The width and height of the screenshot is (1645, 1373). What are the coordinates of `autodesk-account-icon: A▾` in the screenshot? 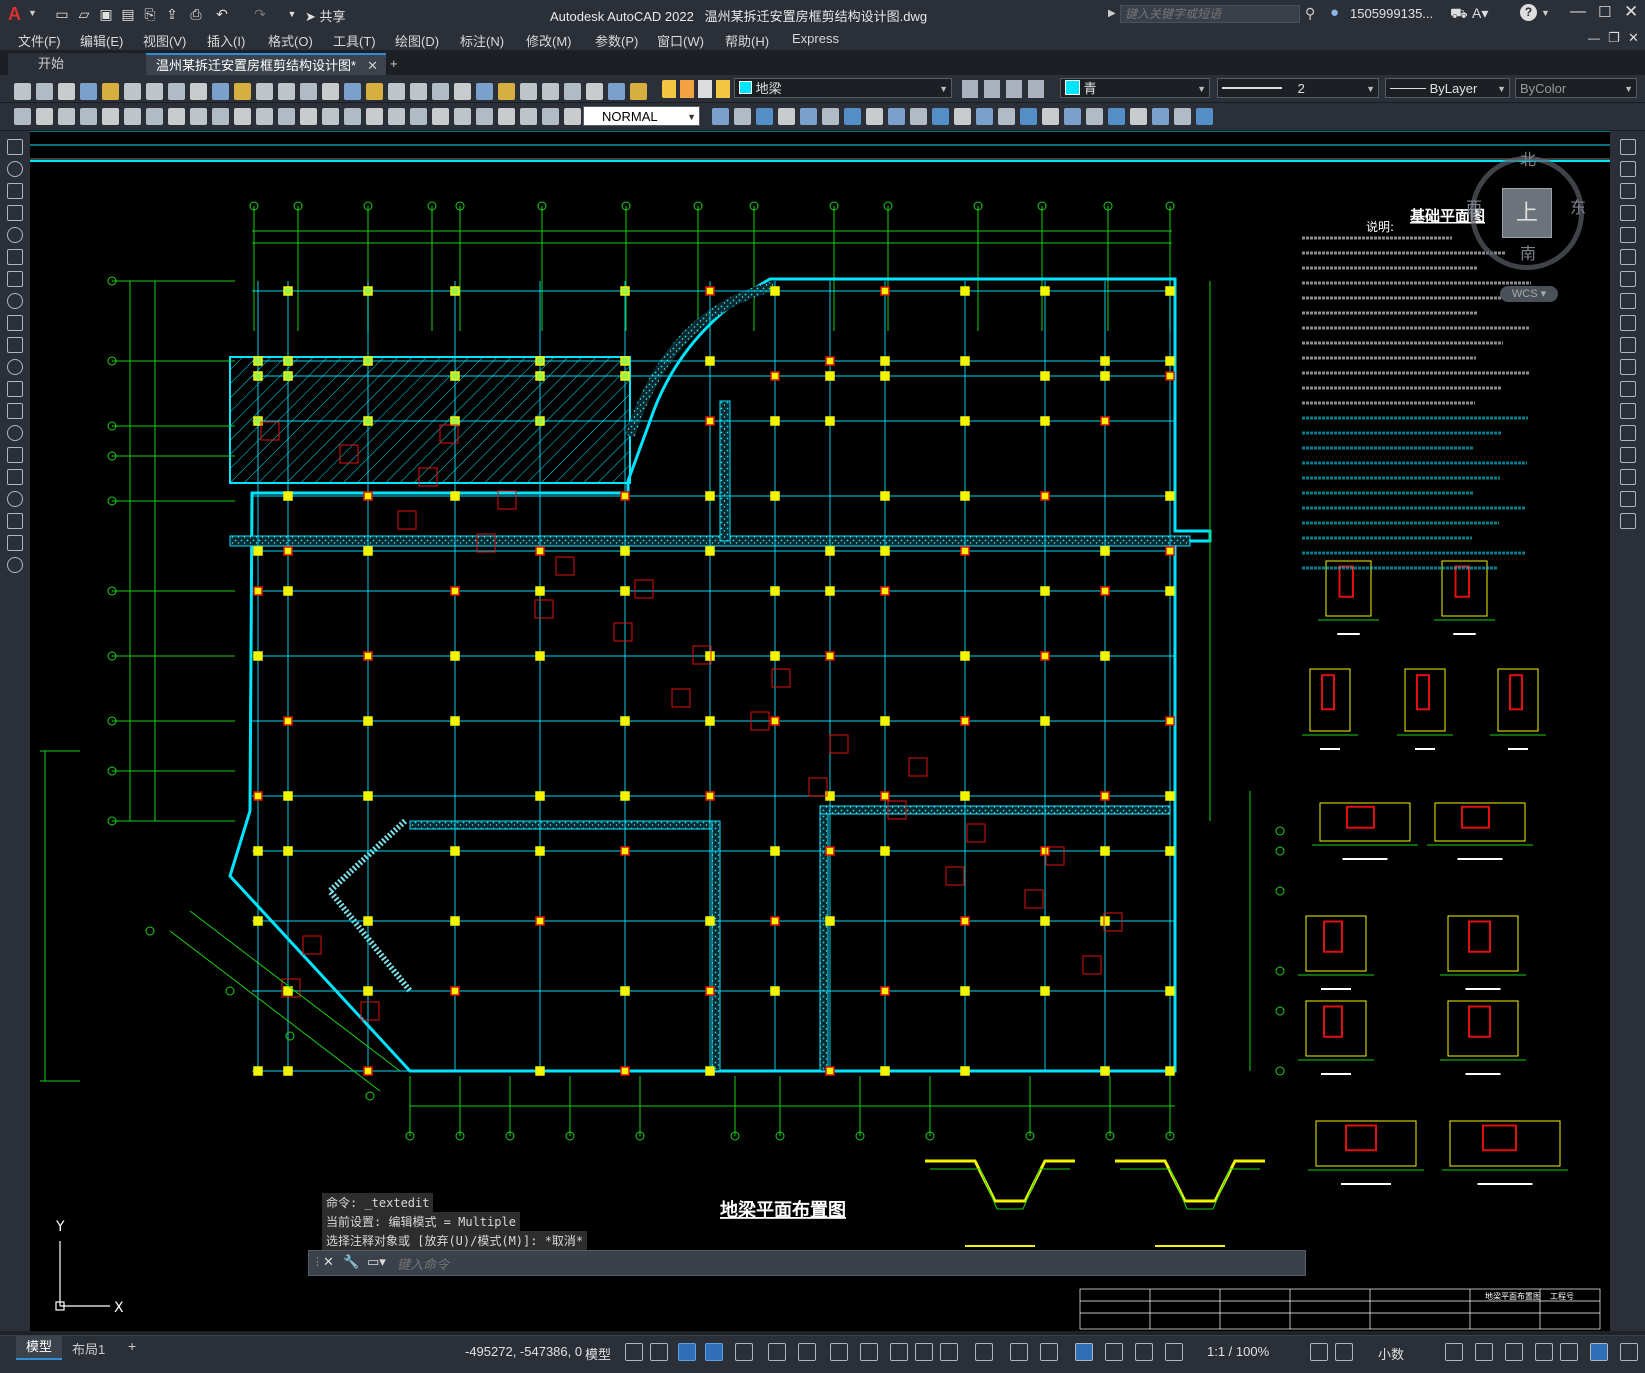 It's located at (1480, 13).